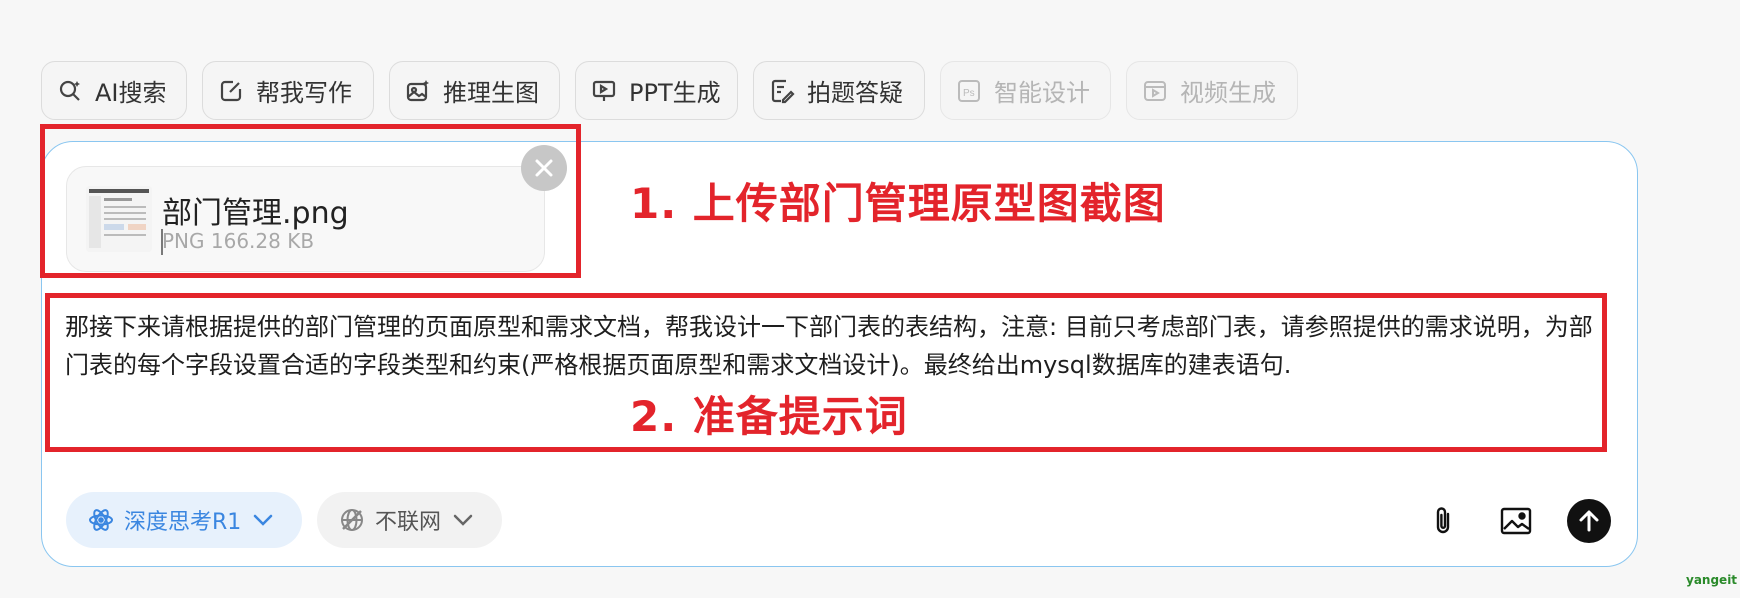 The image size is (1740, 598). I want to click on ai-search-icon, so click(69, 90).